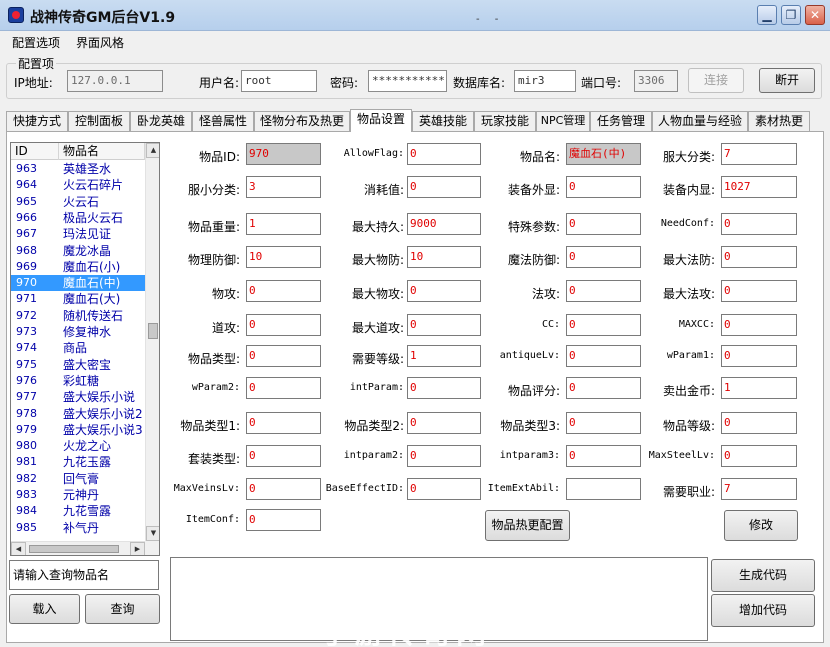  I want to click on tab-task-management: 任务管理, so click(621, 121).